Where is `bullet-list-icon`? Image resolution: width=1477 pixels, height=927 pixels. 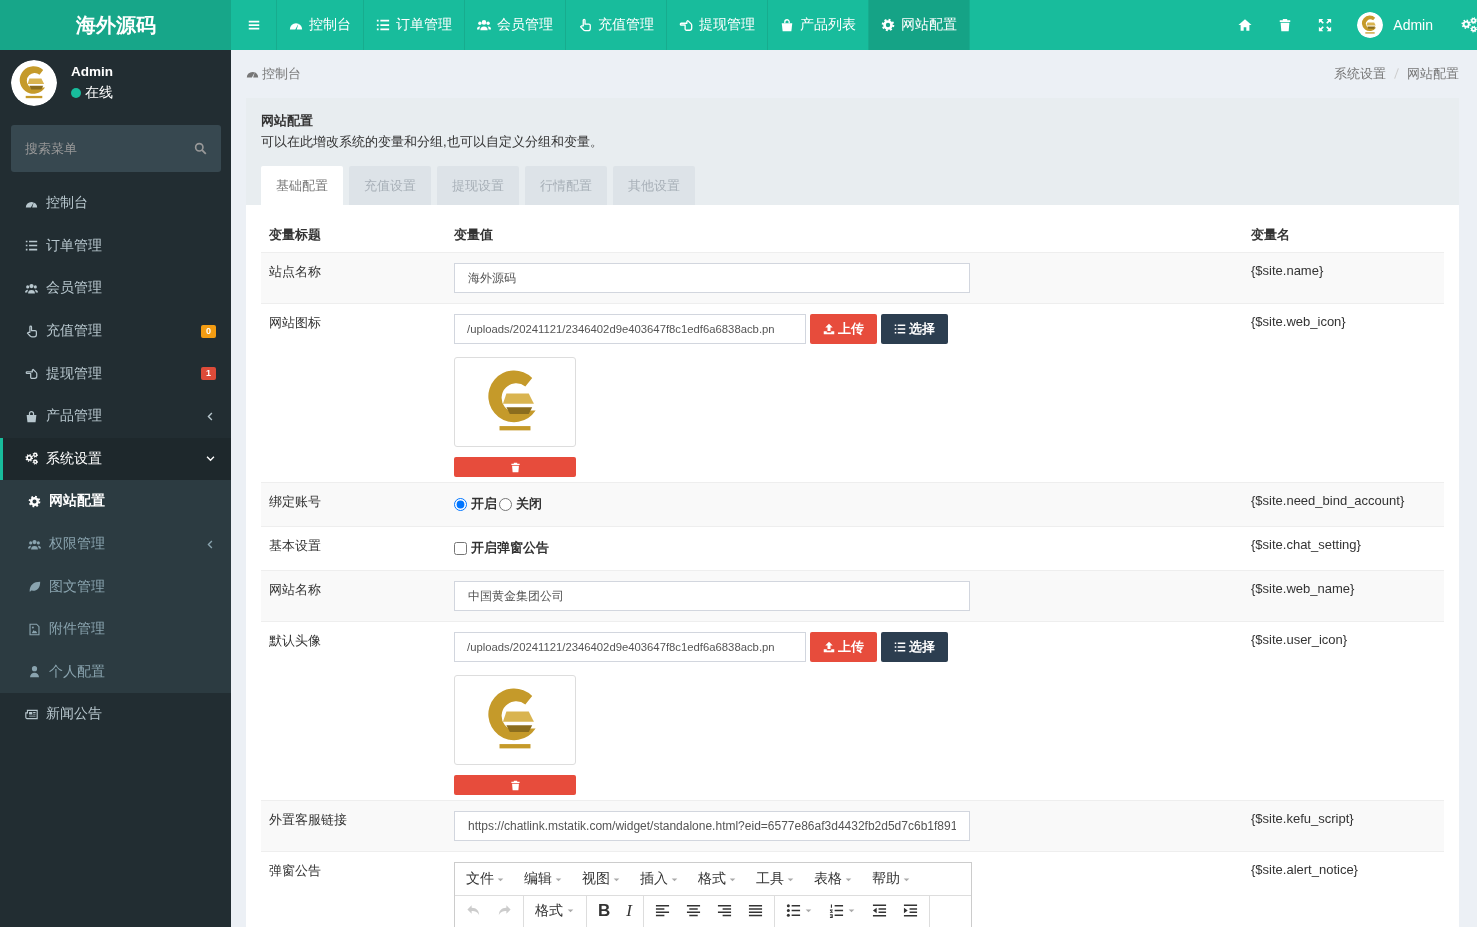 bullet-list-icon is located at coordinates (793, 910).